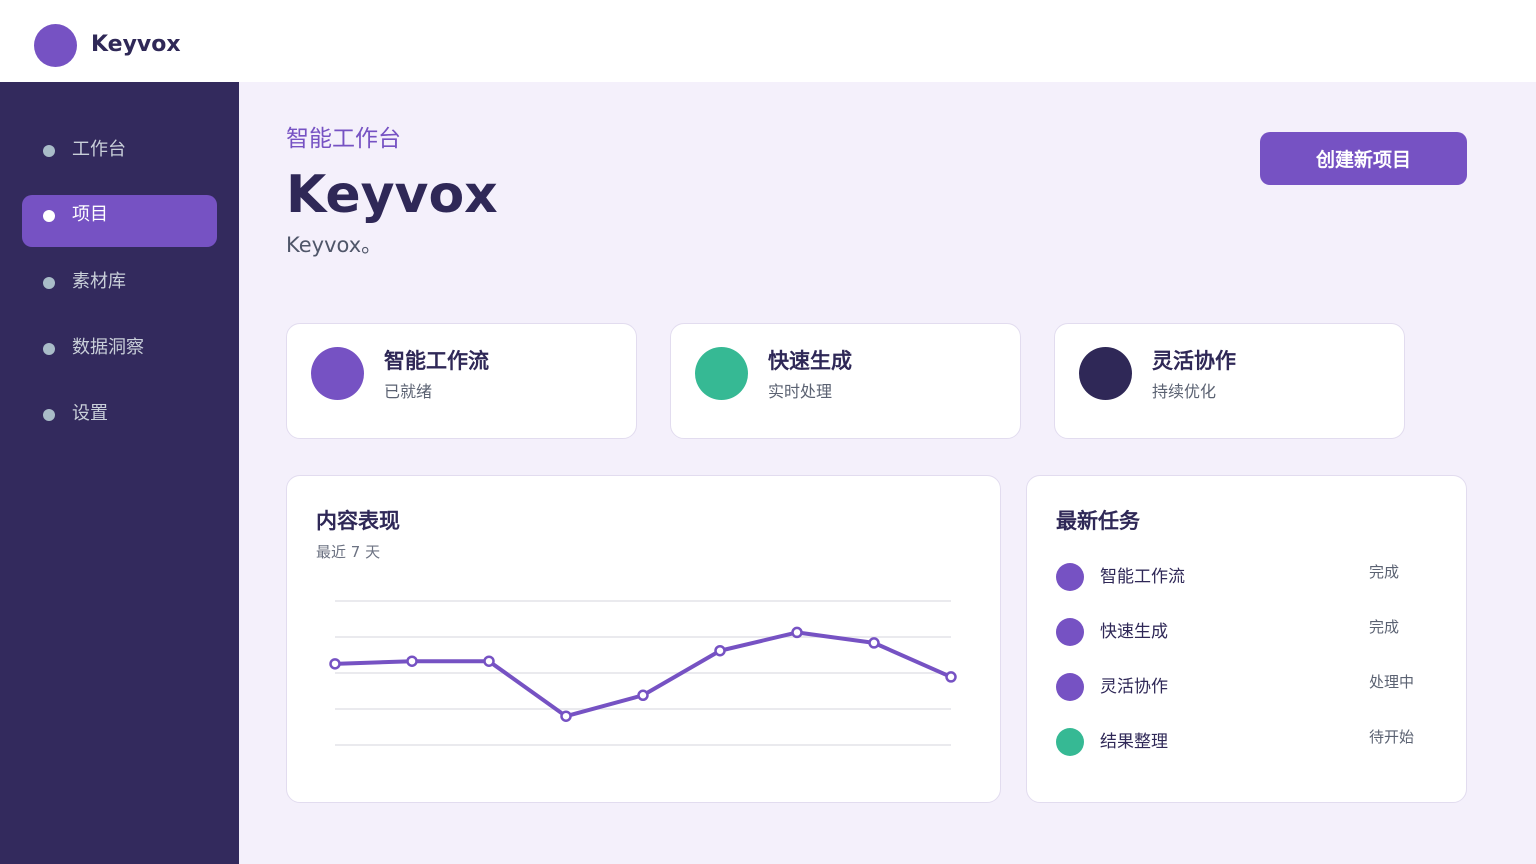  I want to click on task-name: 灵活协作, so click(1134, 687).